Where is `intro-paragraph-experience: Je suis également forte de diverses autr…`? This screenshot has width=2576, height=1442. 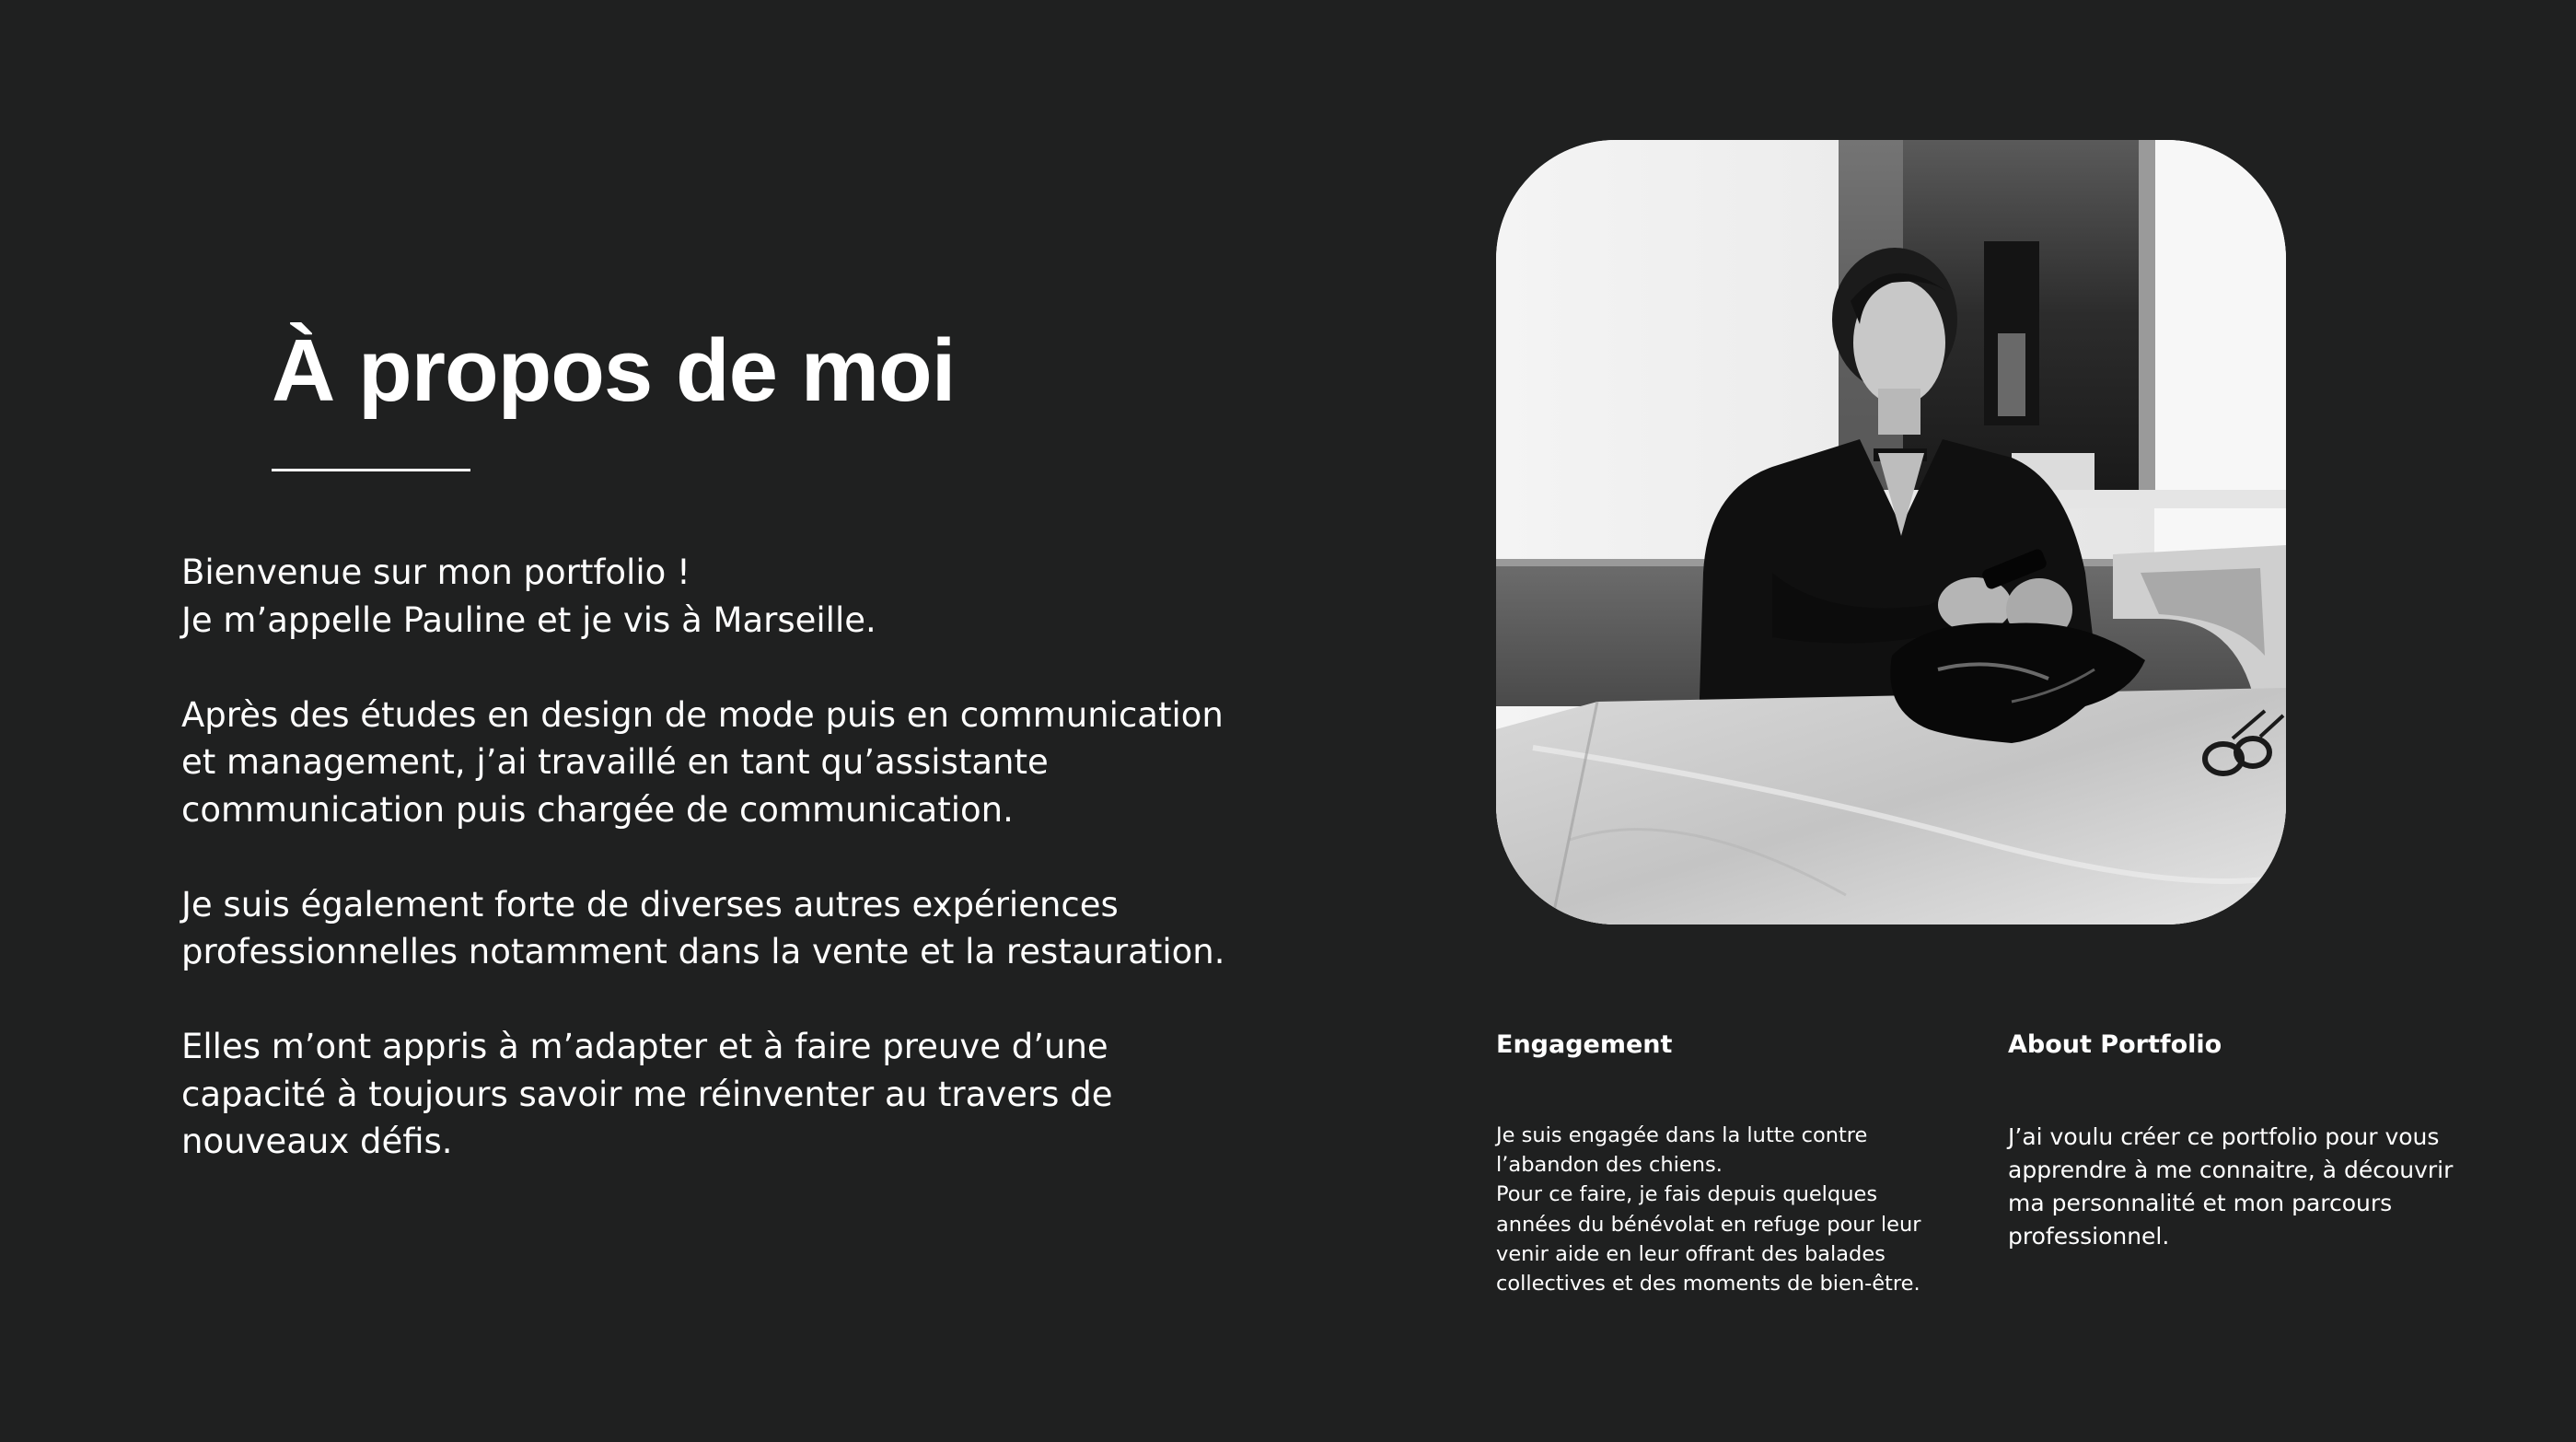 intro-paragraph-experience: Je suis également forte de diverses autr… is located at coordinates (703, 928).